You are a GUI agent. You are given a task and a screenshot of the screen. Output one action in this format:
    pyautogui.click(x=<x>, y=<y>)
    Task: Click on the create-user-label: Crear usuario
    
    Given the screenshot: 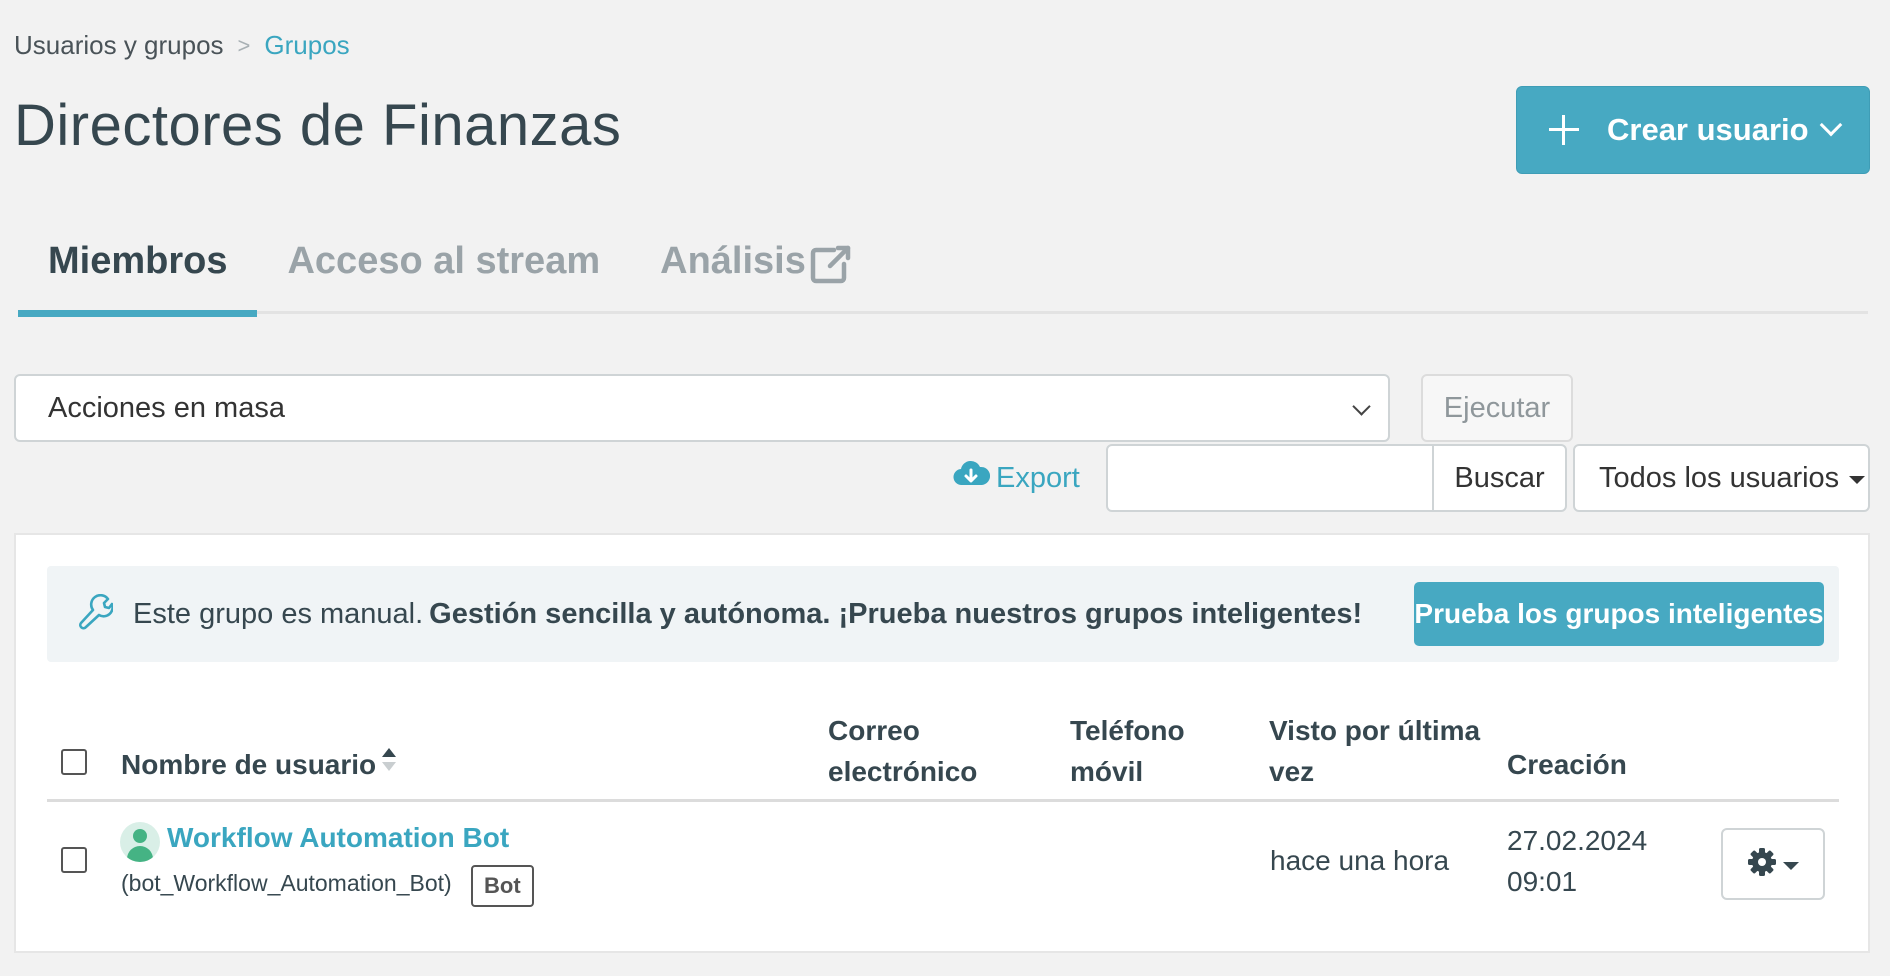 What is the action you would take?
    pyautogui.click(x=1708, y=129)
    